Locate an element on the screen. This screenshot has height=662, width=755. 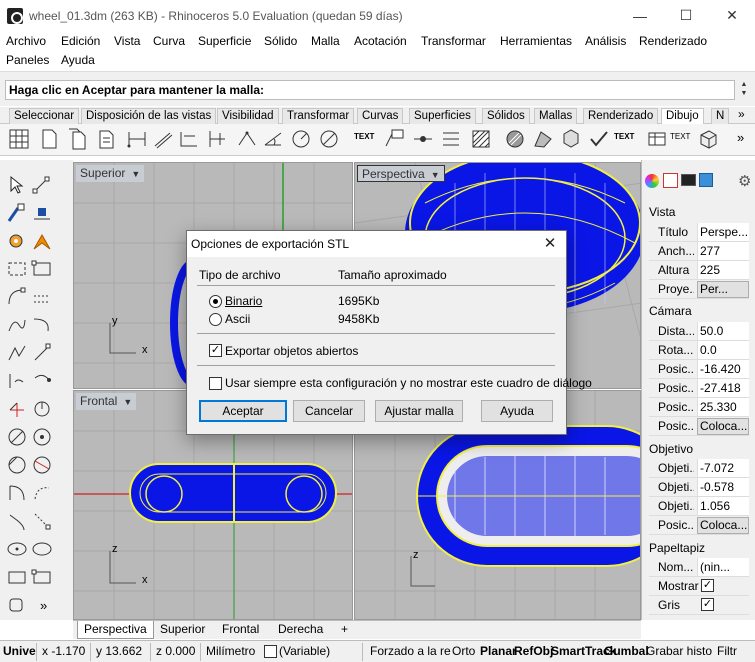
export-open-label: Exportar objetos abiertos is located at coordinates (291, 351).